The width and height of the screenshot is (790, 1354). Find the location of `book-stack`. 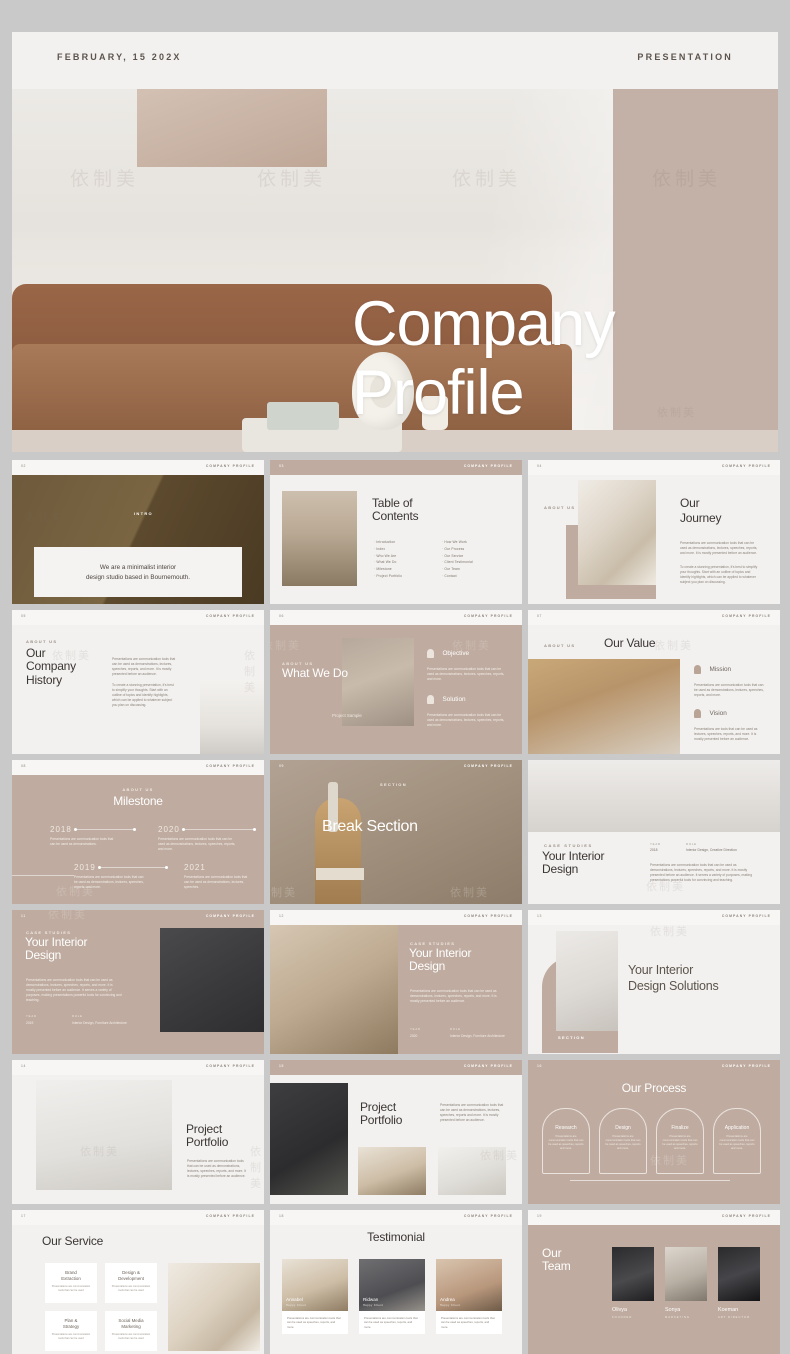

book-stack is located at coordinates (303, 416).